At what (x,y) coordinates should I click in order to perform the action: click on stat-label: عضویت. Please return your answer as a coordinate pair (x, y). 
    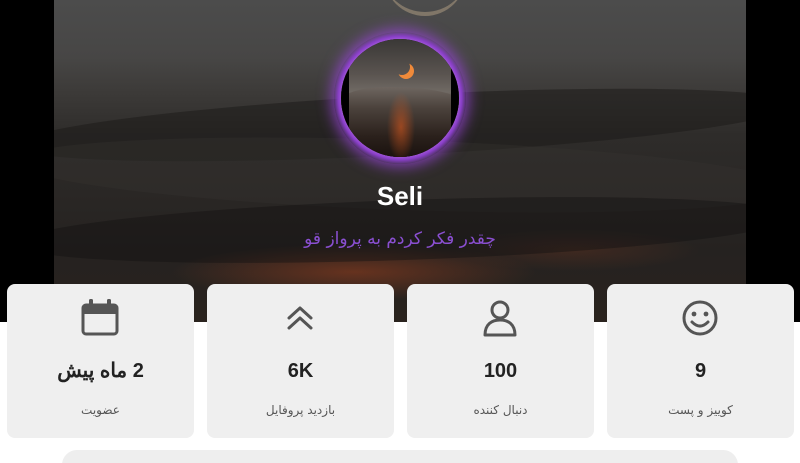
    Looking at the image, I should click on (100, 410).